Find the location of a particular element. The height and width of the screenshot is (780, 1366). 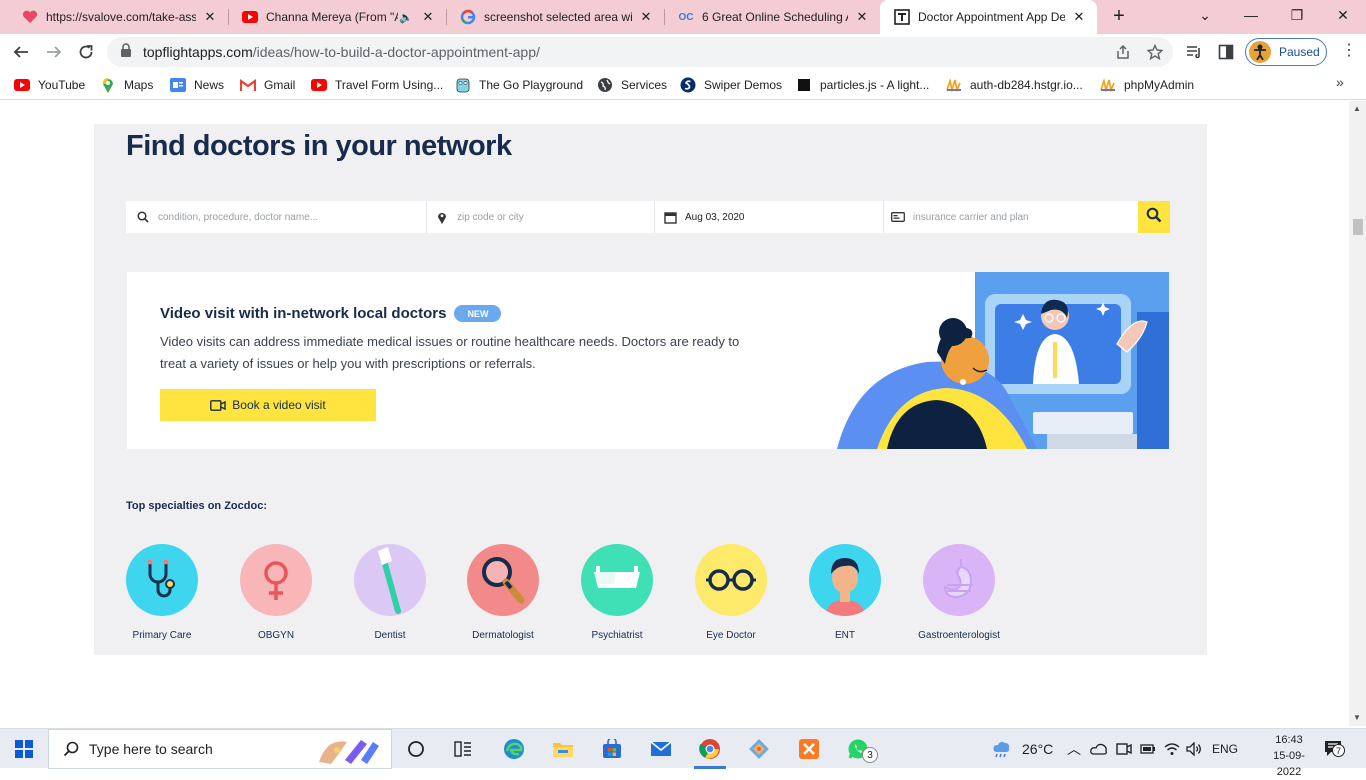

volume-icon is located at coordinates (1194, 749).